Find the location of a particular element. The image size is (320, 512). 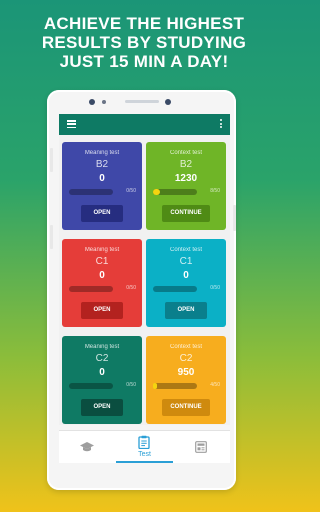

test-card-context-c1: Context test C1 0 0/50 OPEN is located at coordinates (186, 283).